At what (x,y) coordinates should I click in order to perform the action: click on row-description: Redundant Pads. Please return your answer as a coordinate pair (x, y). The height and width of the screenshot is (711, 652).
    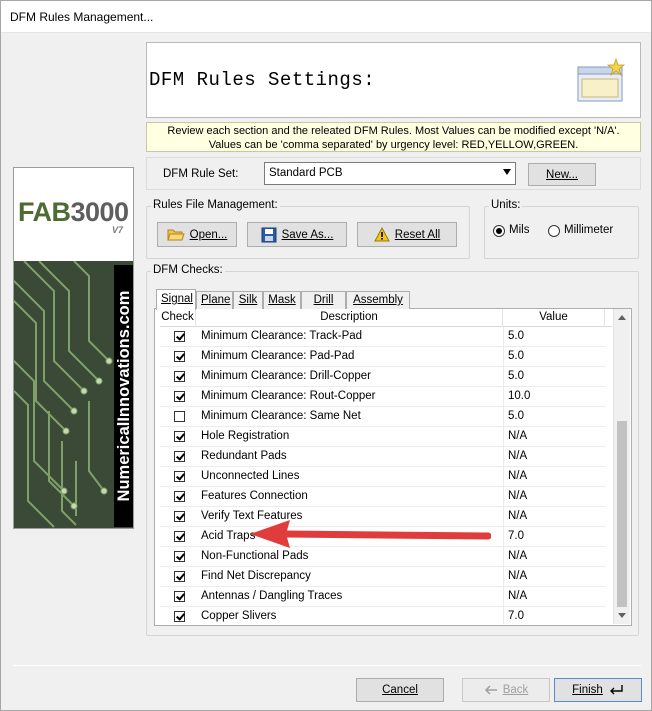
    Looking at the image, I should click on (244, 456).